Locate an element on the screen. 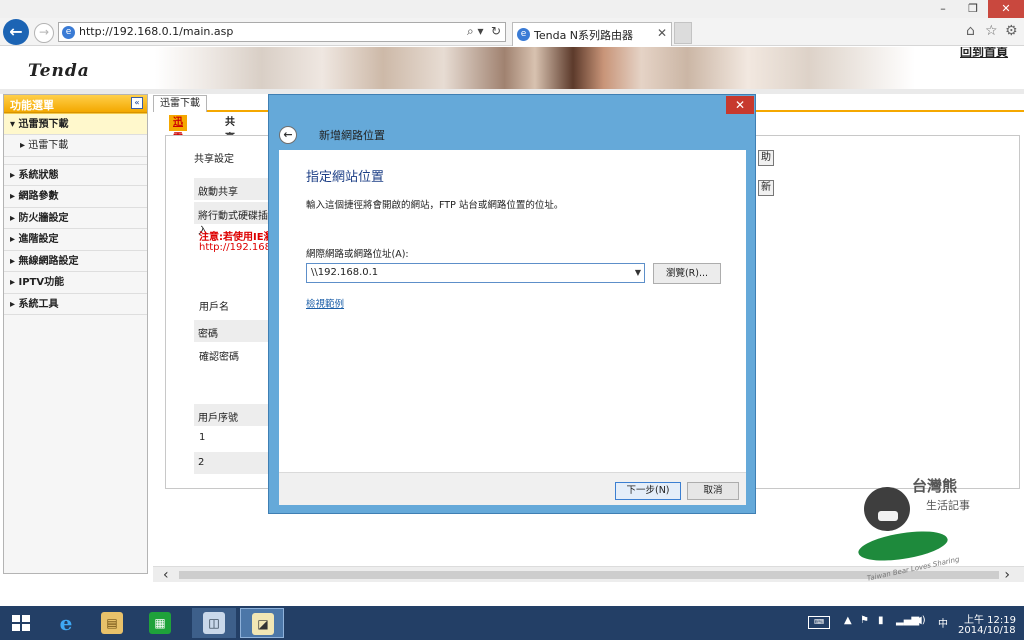  sidebar-subitem-thunder-download: ▸ 迅雷下載 is located at coordinates (75, 146).